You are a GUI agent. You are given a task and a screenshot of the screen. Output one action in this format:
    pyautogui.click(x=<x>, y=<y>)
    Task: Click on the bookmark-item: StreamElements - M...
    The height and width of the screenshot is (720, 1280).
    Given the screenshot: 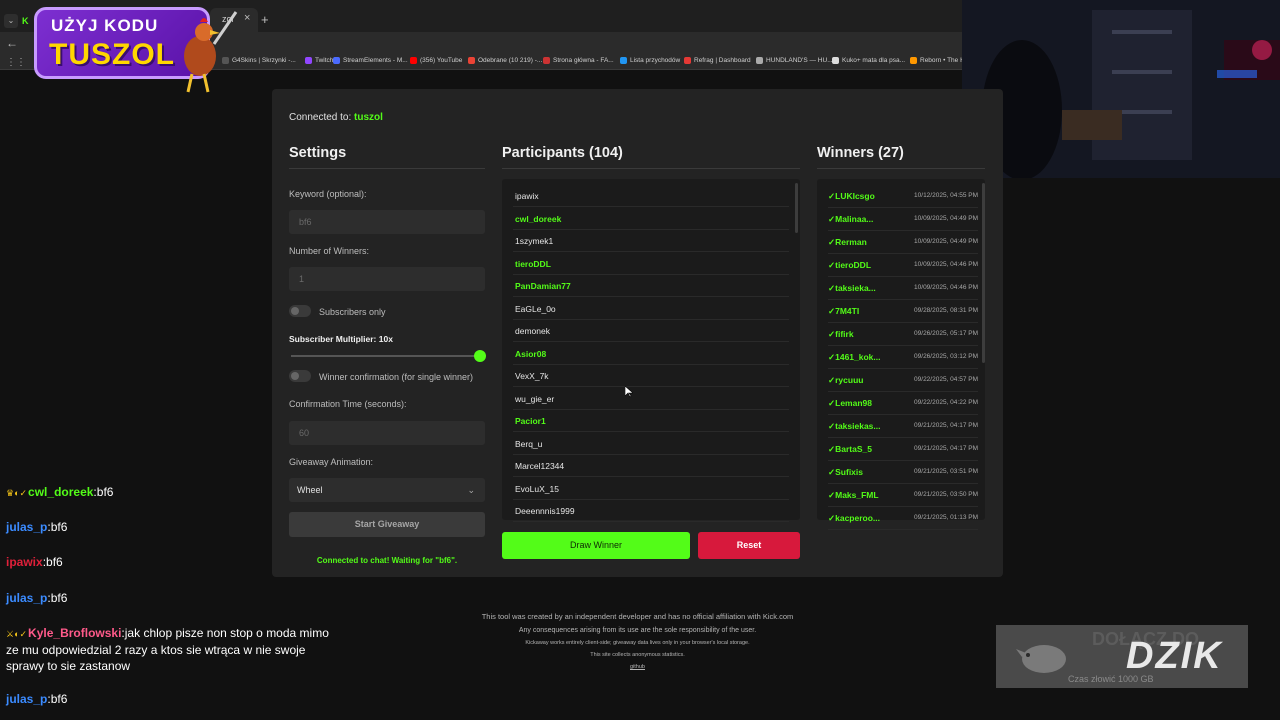 What is the action you would take?
    pyautogui.click(x=370, y=60)
    